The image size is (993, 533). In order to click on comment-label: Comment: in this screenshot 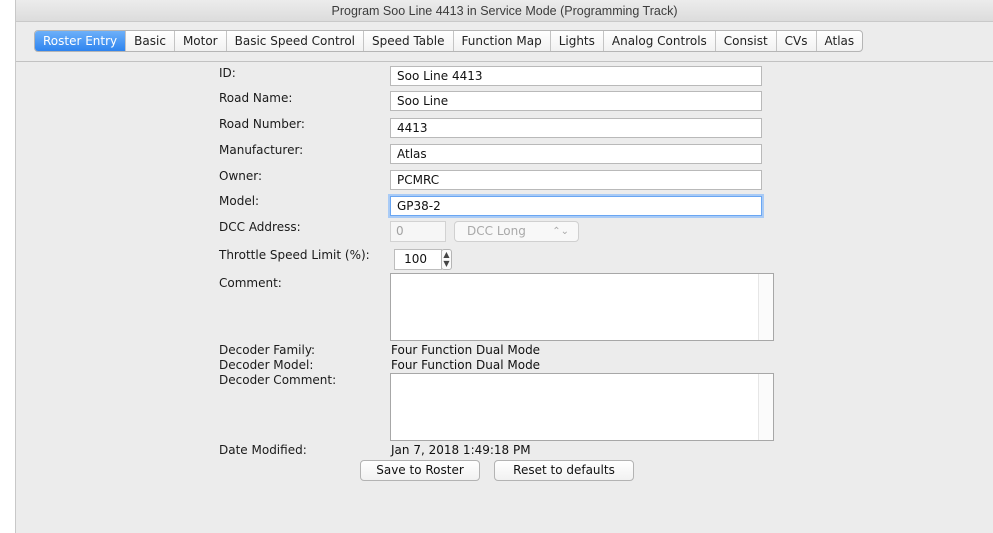, I will do `click(250, 283)`.